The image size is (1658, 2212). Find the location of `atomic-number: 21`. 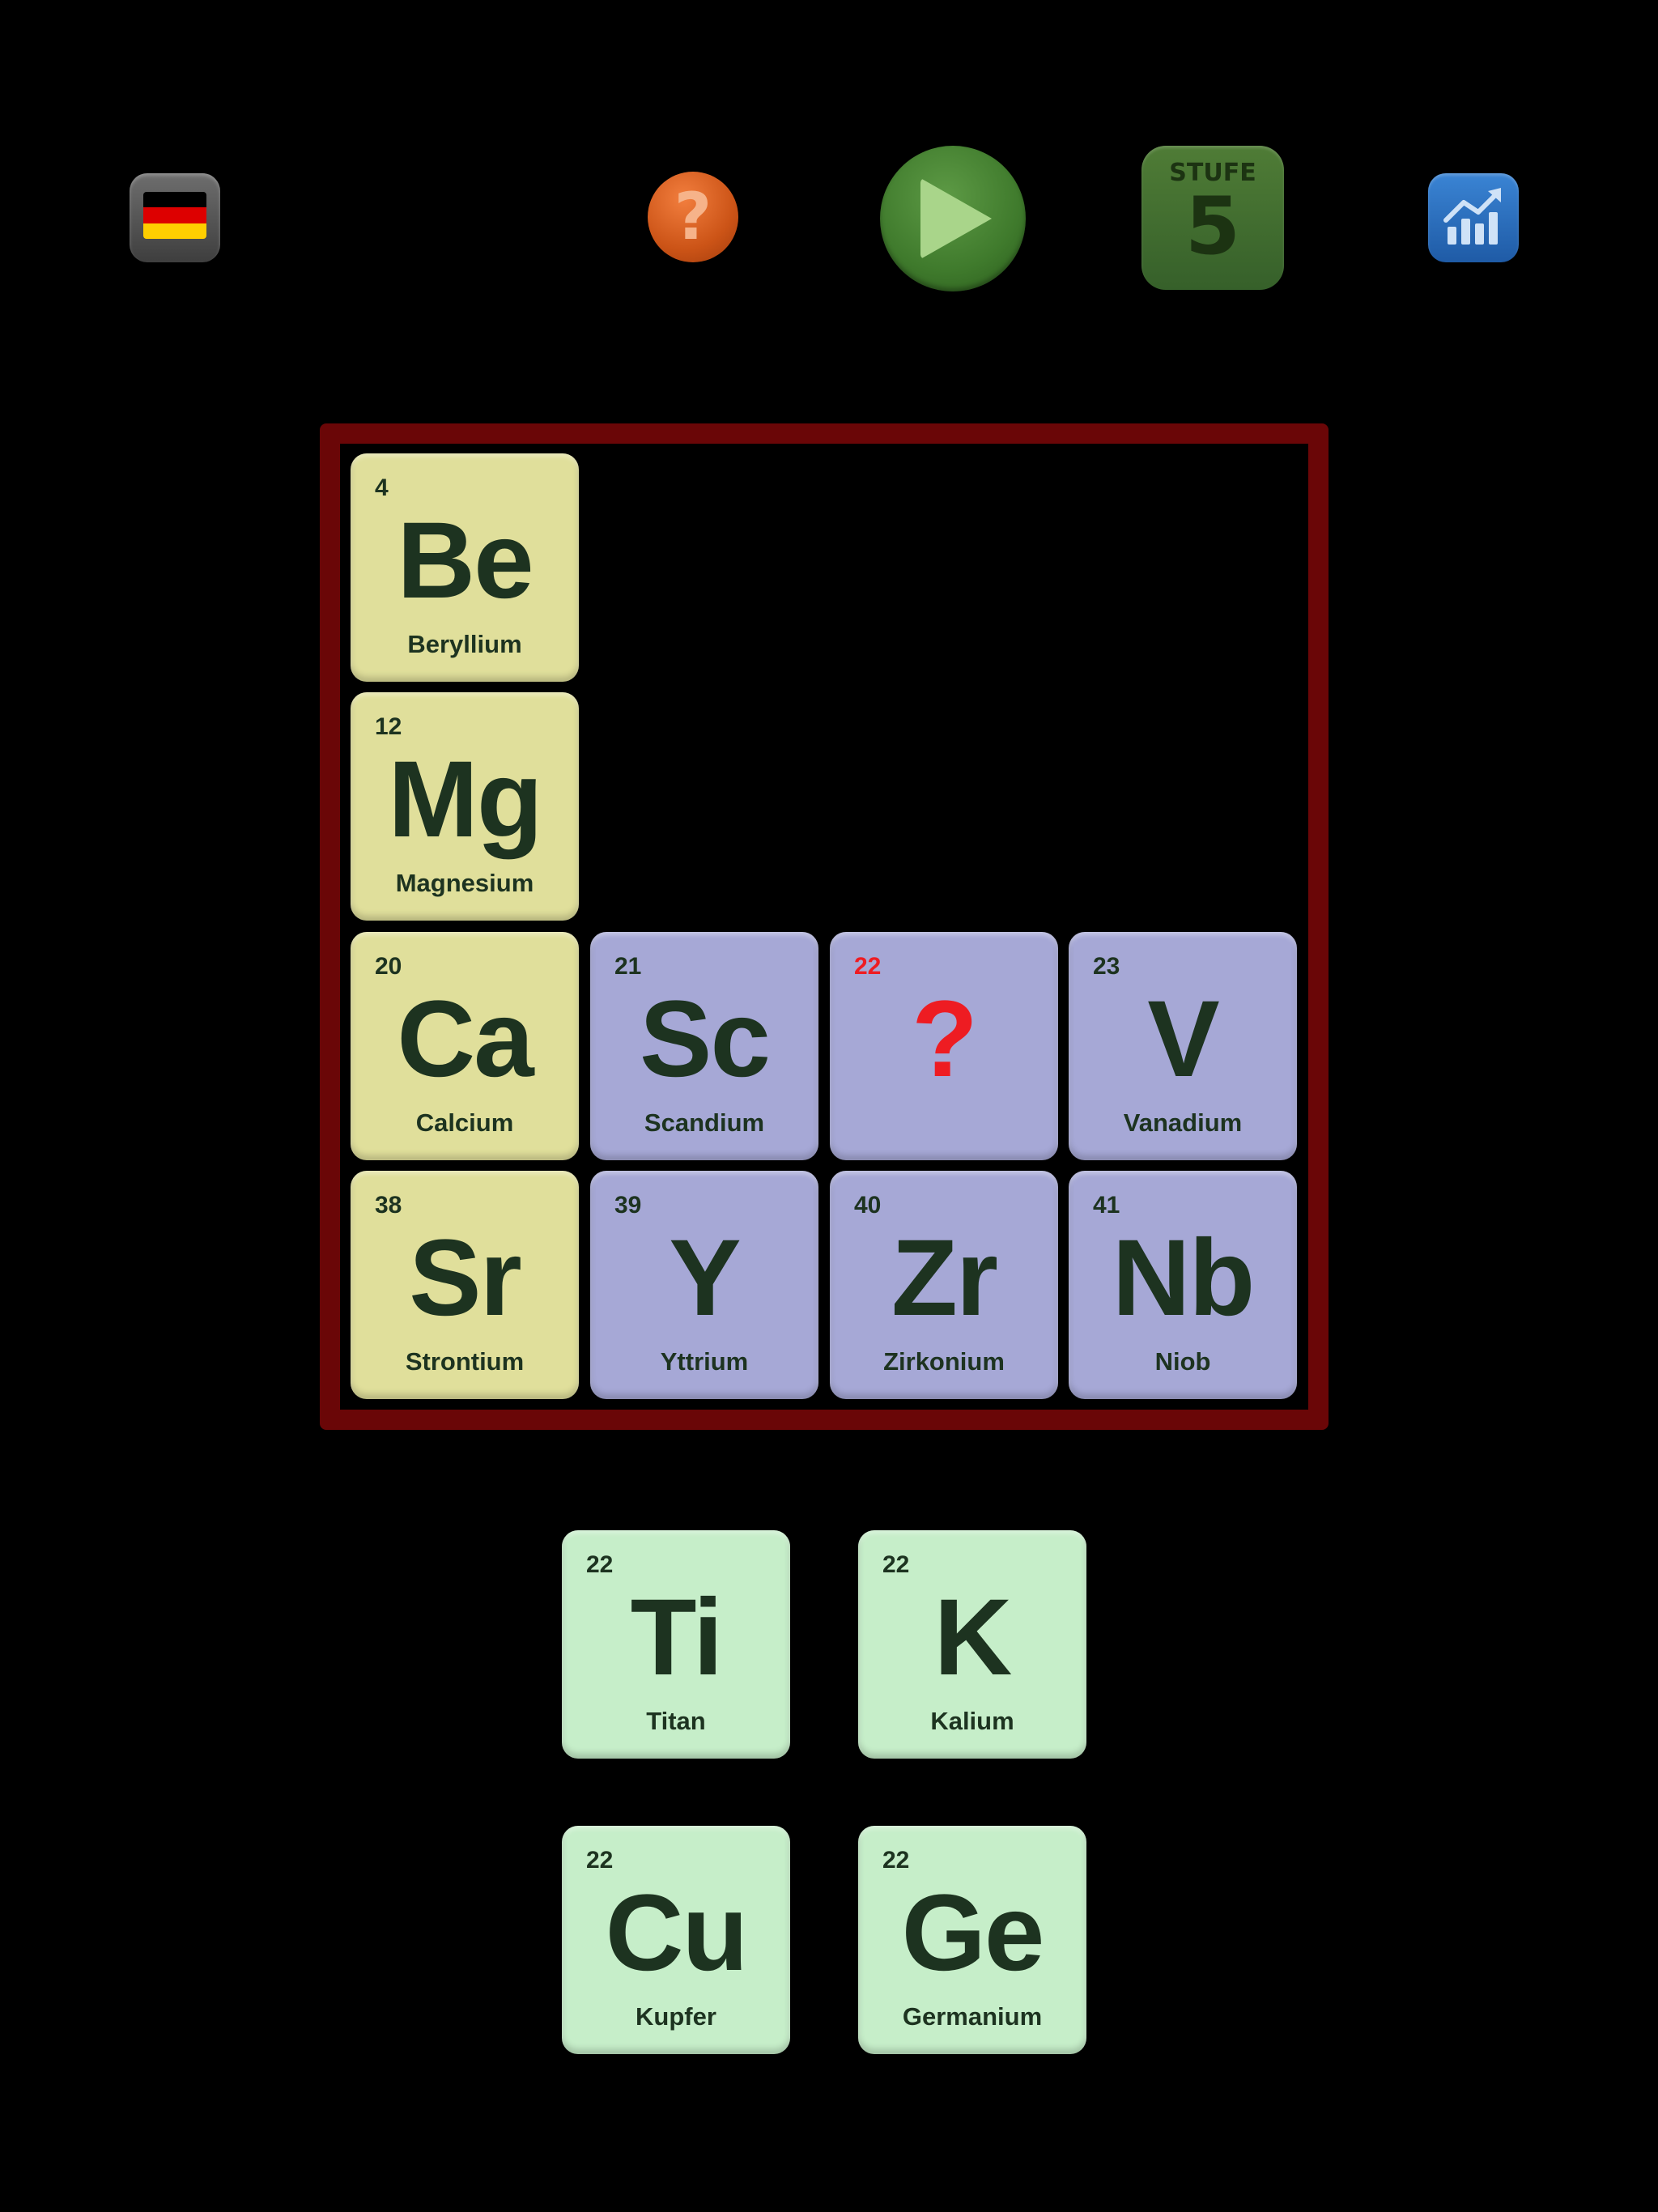

atomic-number: 21 is located at coordinates (628, 967).